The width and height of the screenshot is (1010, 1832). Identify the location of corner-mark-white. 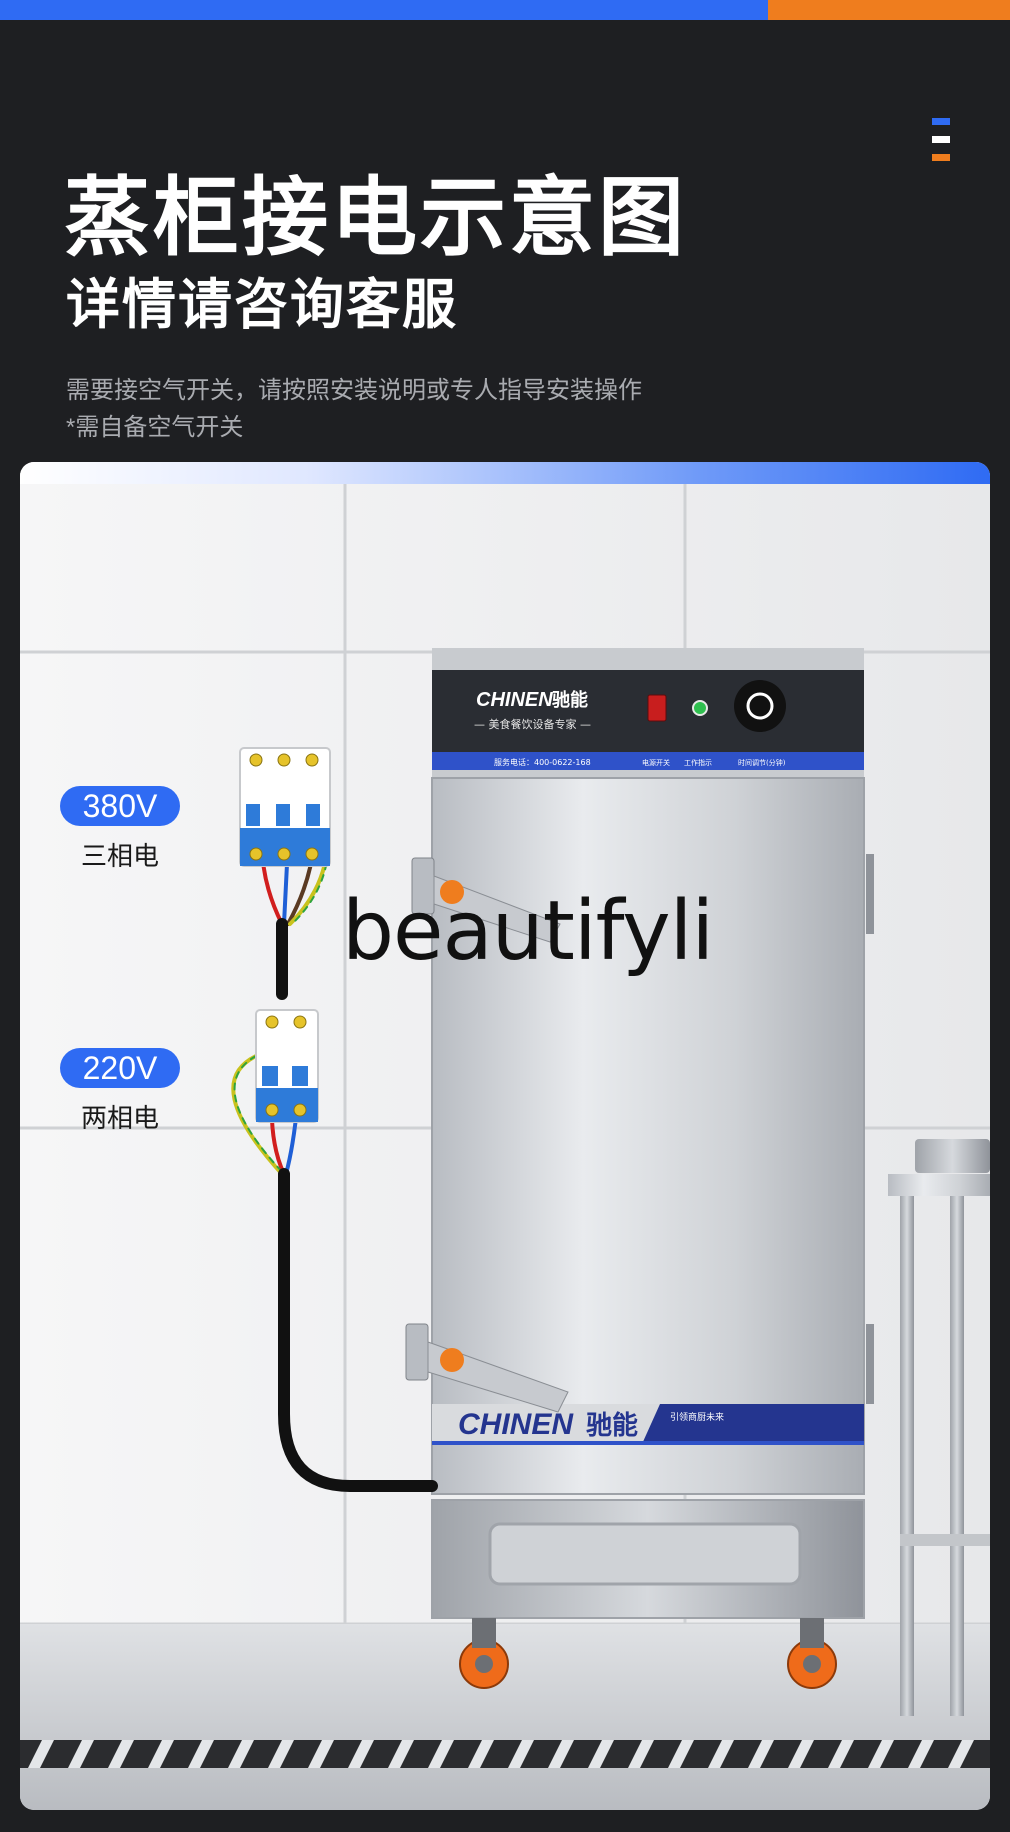
(941, 139).